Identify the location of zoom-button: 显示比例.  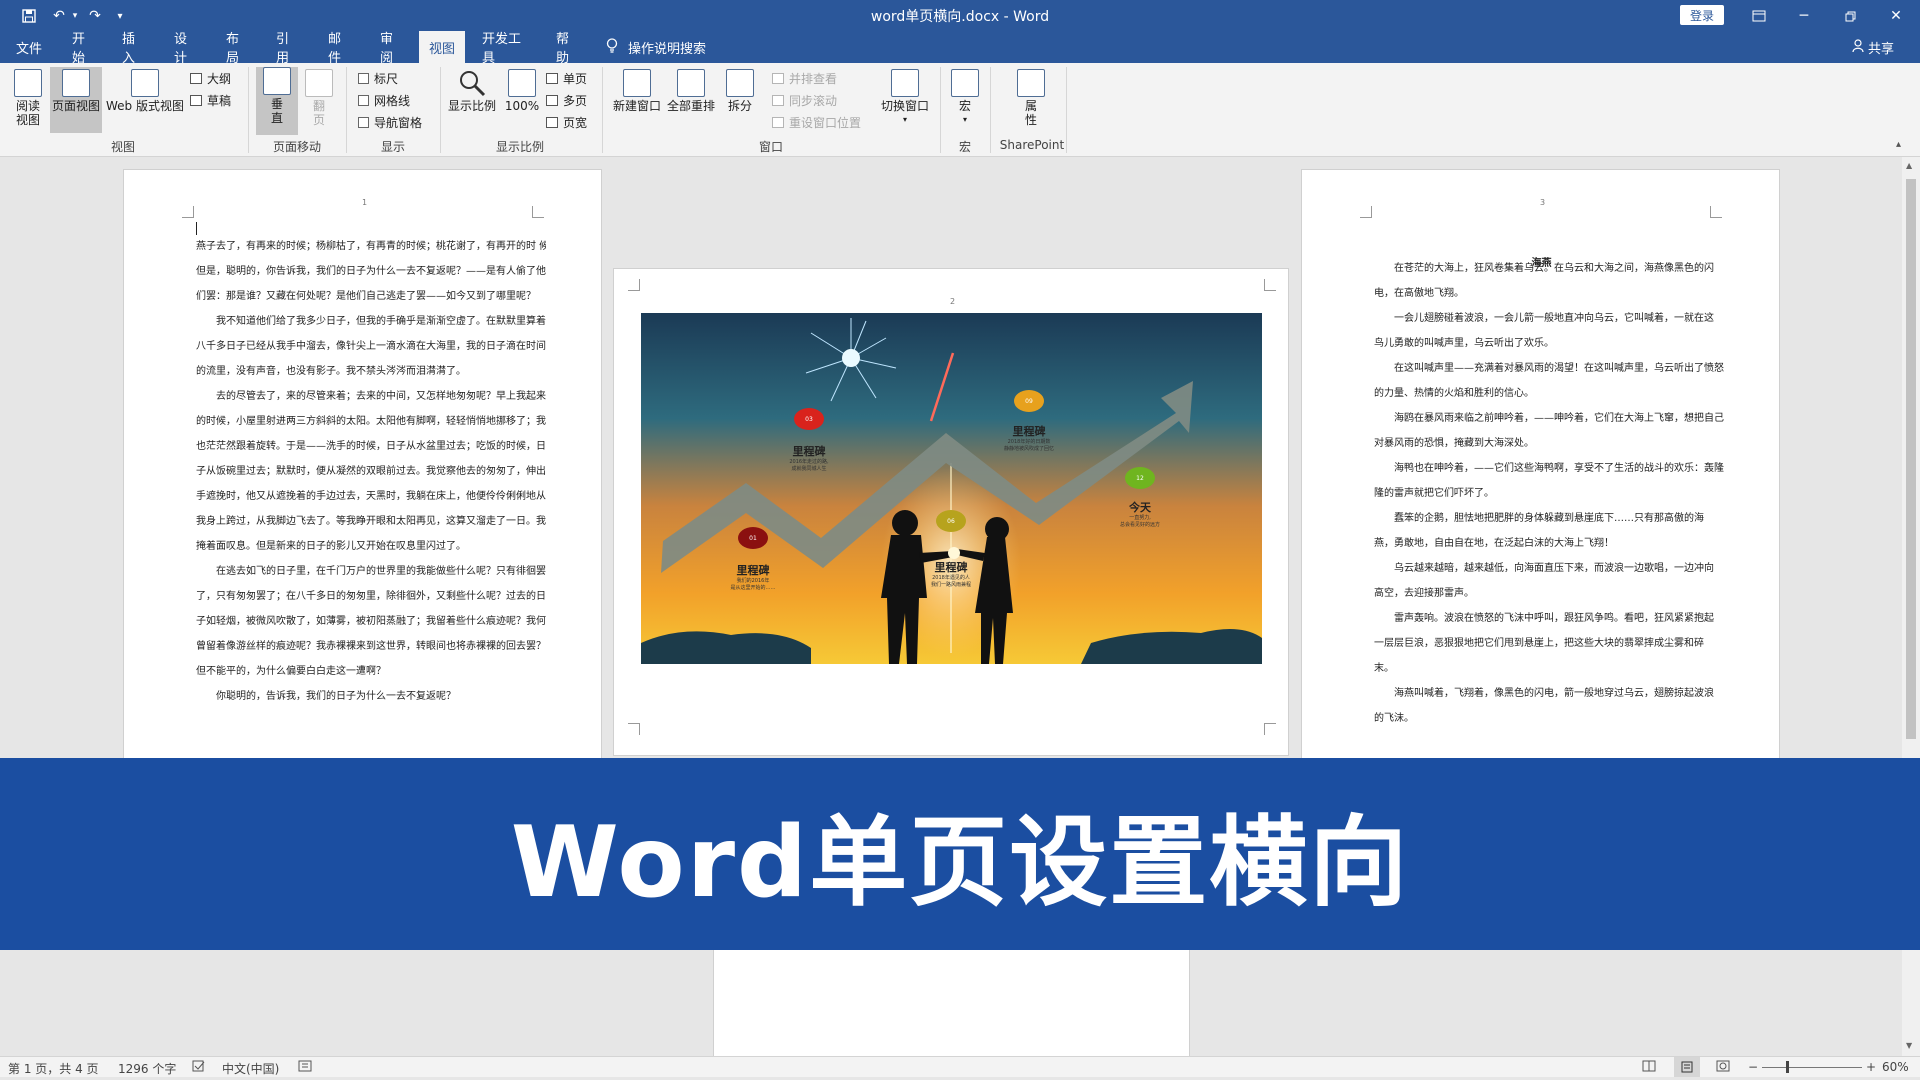
(472, 101).